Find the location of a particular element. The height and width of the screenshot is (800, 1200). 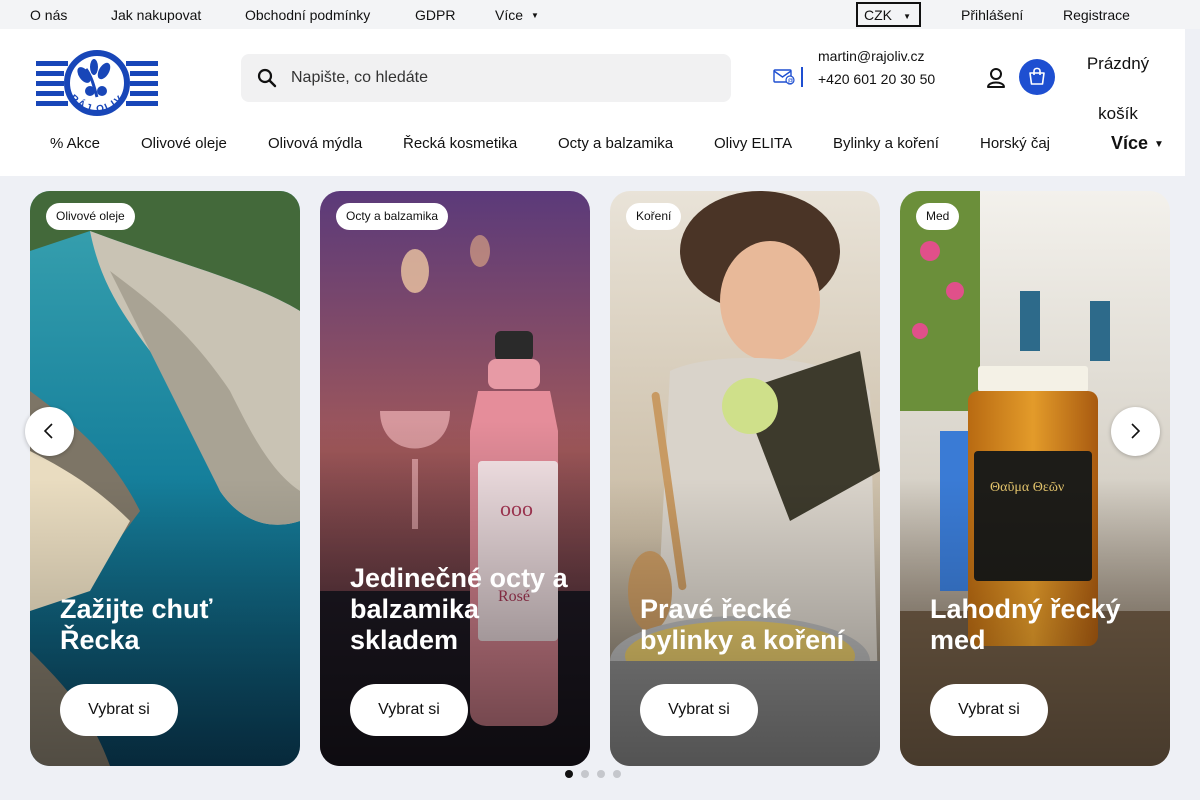

slide-headline: Zažijte chuť Řecka is located at coordinates (136, 624).